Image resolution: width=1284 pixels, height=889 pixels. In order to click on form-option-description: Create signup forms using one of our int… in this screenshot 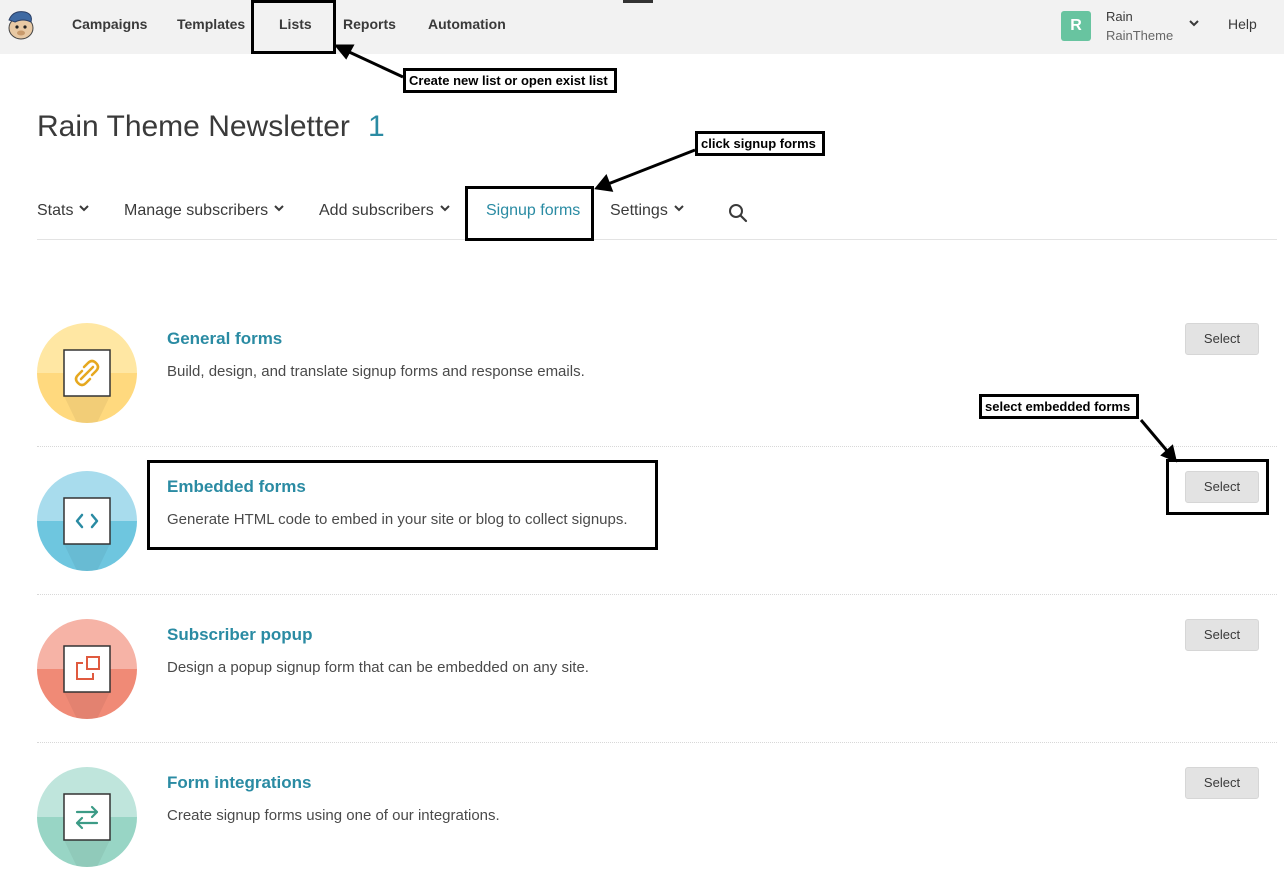, I will do `click(333, 815)`.